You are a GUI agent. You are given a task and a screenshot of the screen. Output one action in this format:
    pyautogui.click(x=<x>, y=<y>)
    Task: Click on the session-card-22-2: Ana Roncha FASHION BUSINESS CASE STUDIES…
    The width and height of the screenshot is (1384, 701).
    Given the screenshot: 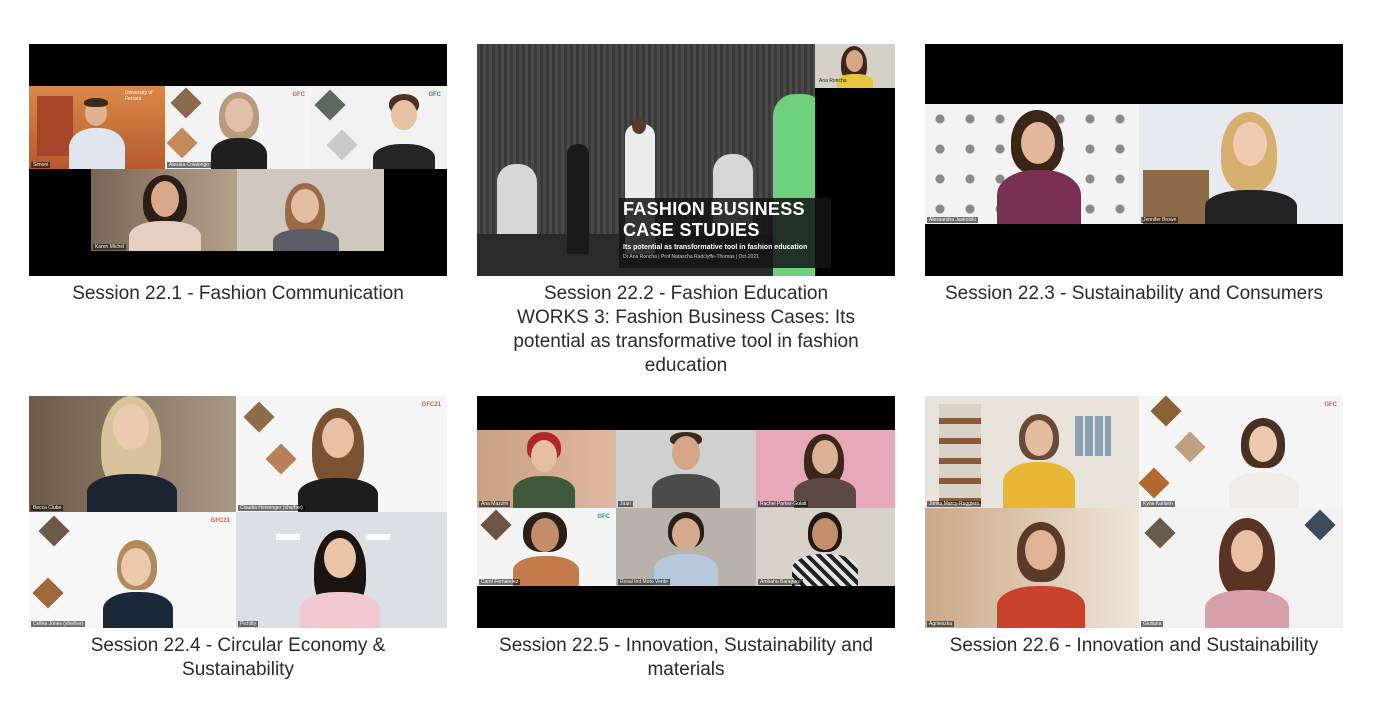 What is the action you would take?
    pyautogui.click(x=686, y=211)
    